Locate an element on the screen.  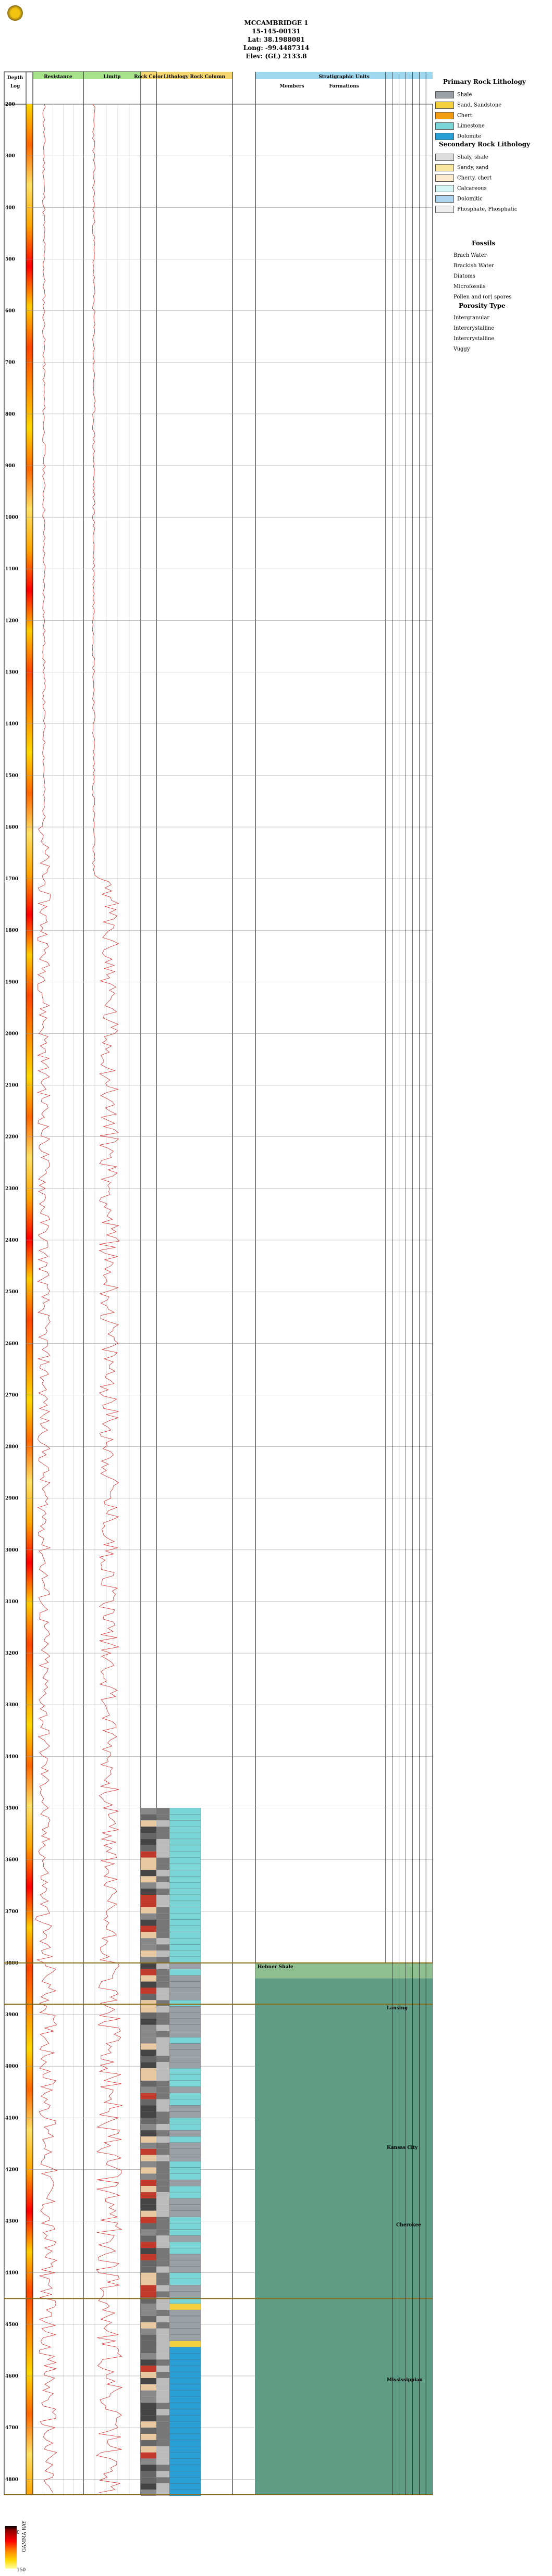
depth-label: 2100 is located at coordinates (11, 1086).